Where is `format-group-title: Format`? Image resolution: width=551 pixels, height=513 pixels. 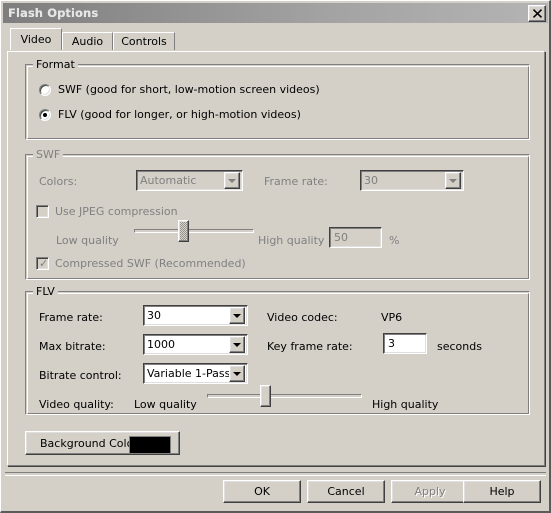 format-group-title: Format is located at coordinates (55, 64).